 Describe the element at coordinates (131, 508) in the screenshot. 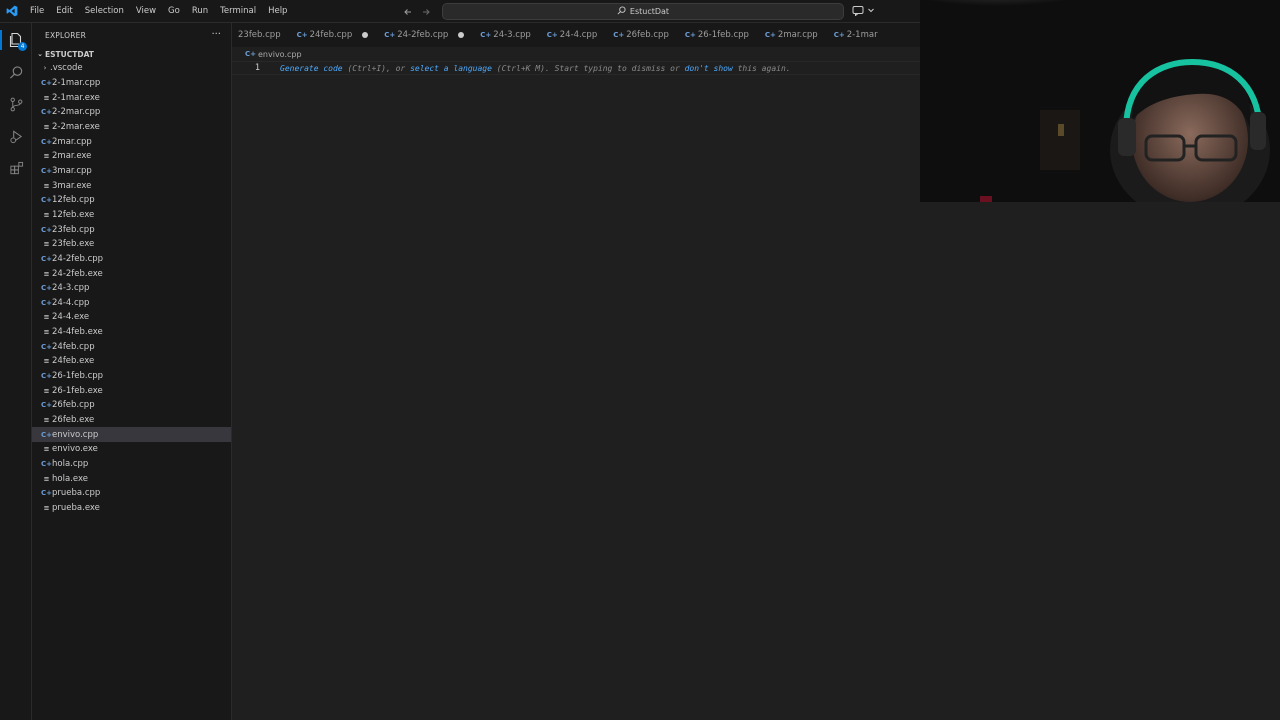

I see `tree-file: ≡ prueba.exe` at that location.